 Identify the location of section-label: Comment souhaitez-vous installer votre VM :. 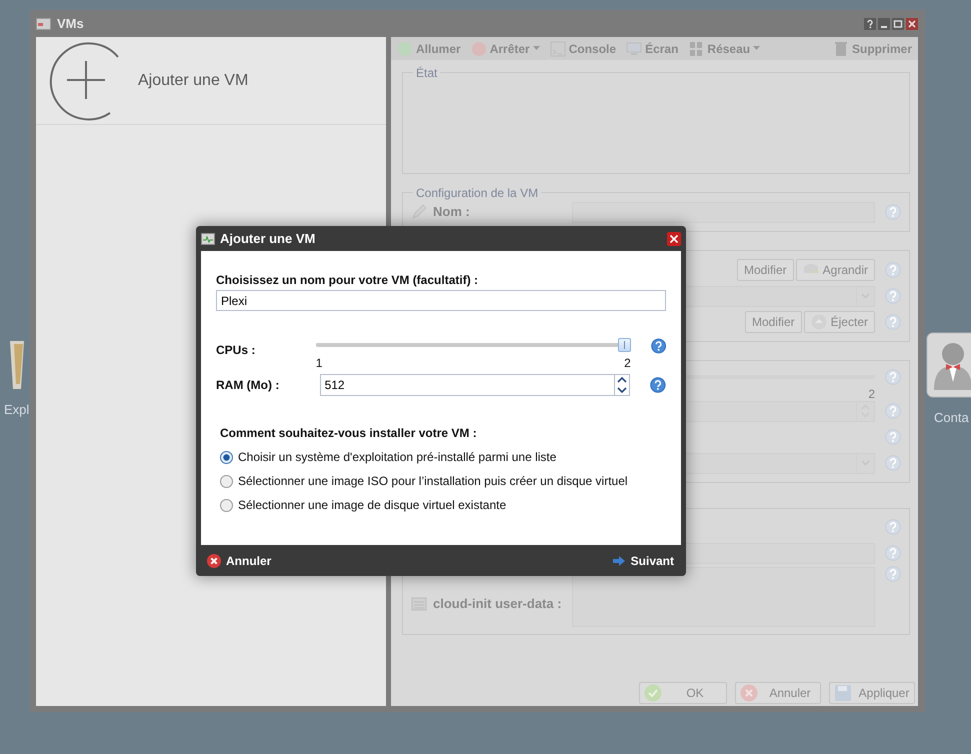
(349, 433).